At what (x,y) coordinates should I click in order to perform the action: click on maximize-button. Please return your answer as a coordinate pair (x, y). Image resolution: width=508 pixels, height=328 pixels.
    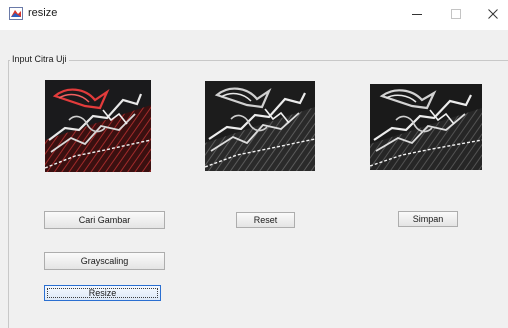
    Looking at the image, I should click on (456, 14).